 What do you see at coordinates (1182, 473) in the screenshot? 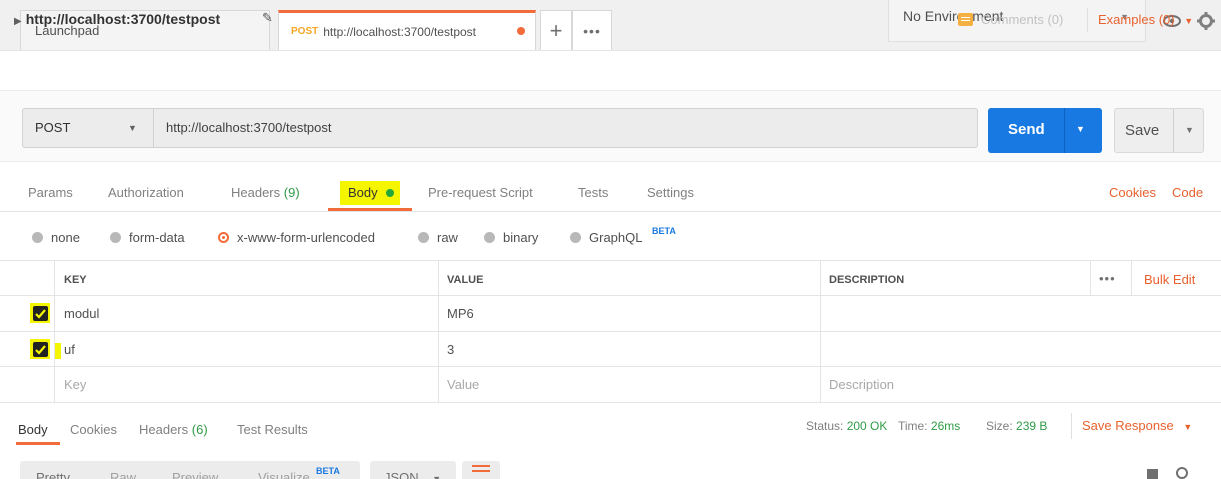
I see `search-icon` at bounding box center [1182, 473].